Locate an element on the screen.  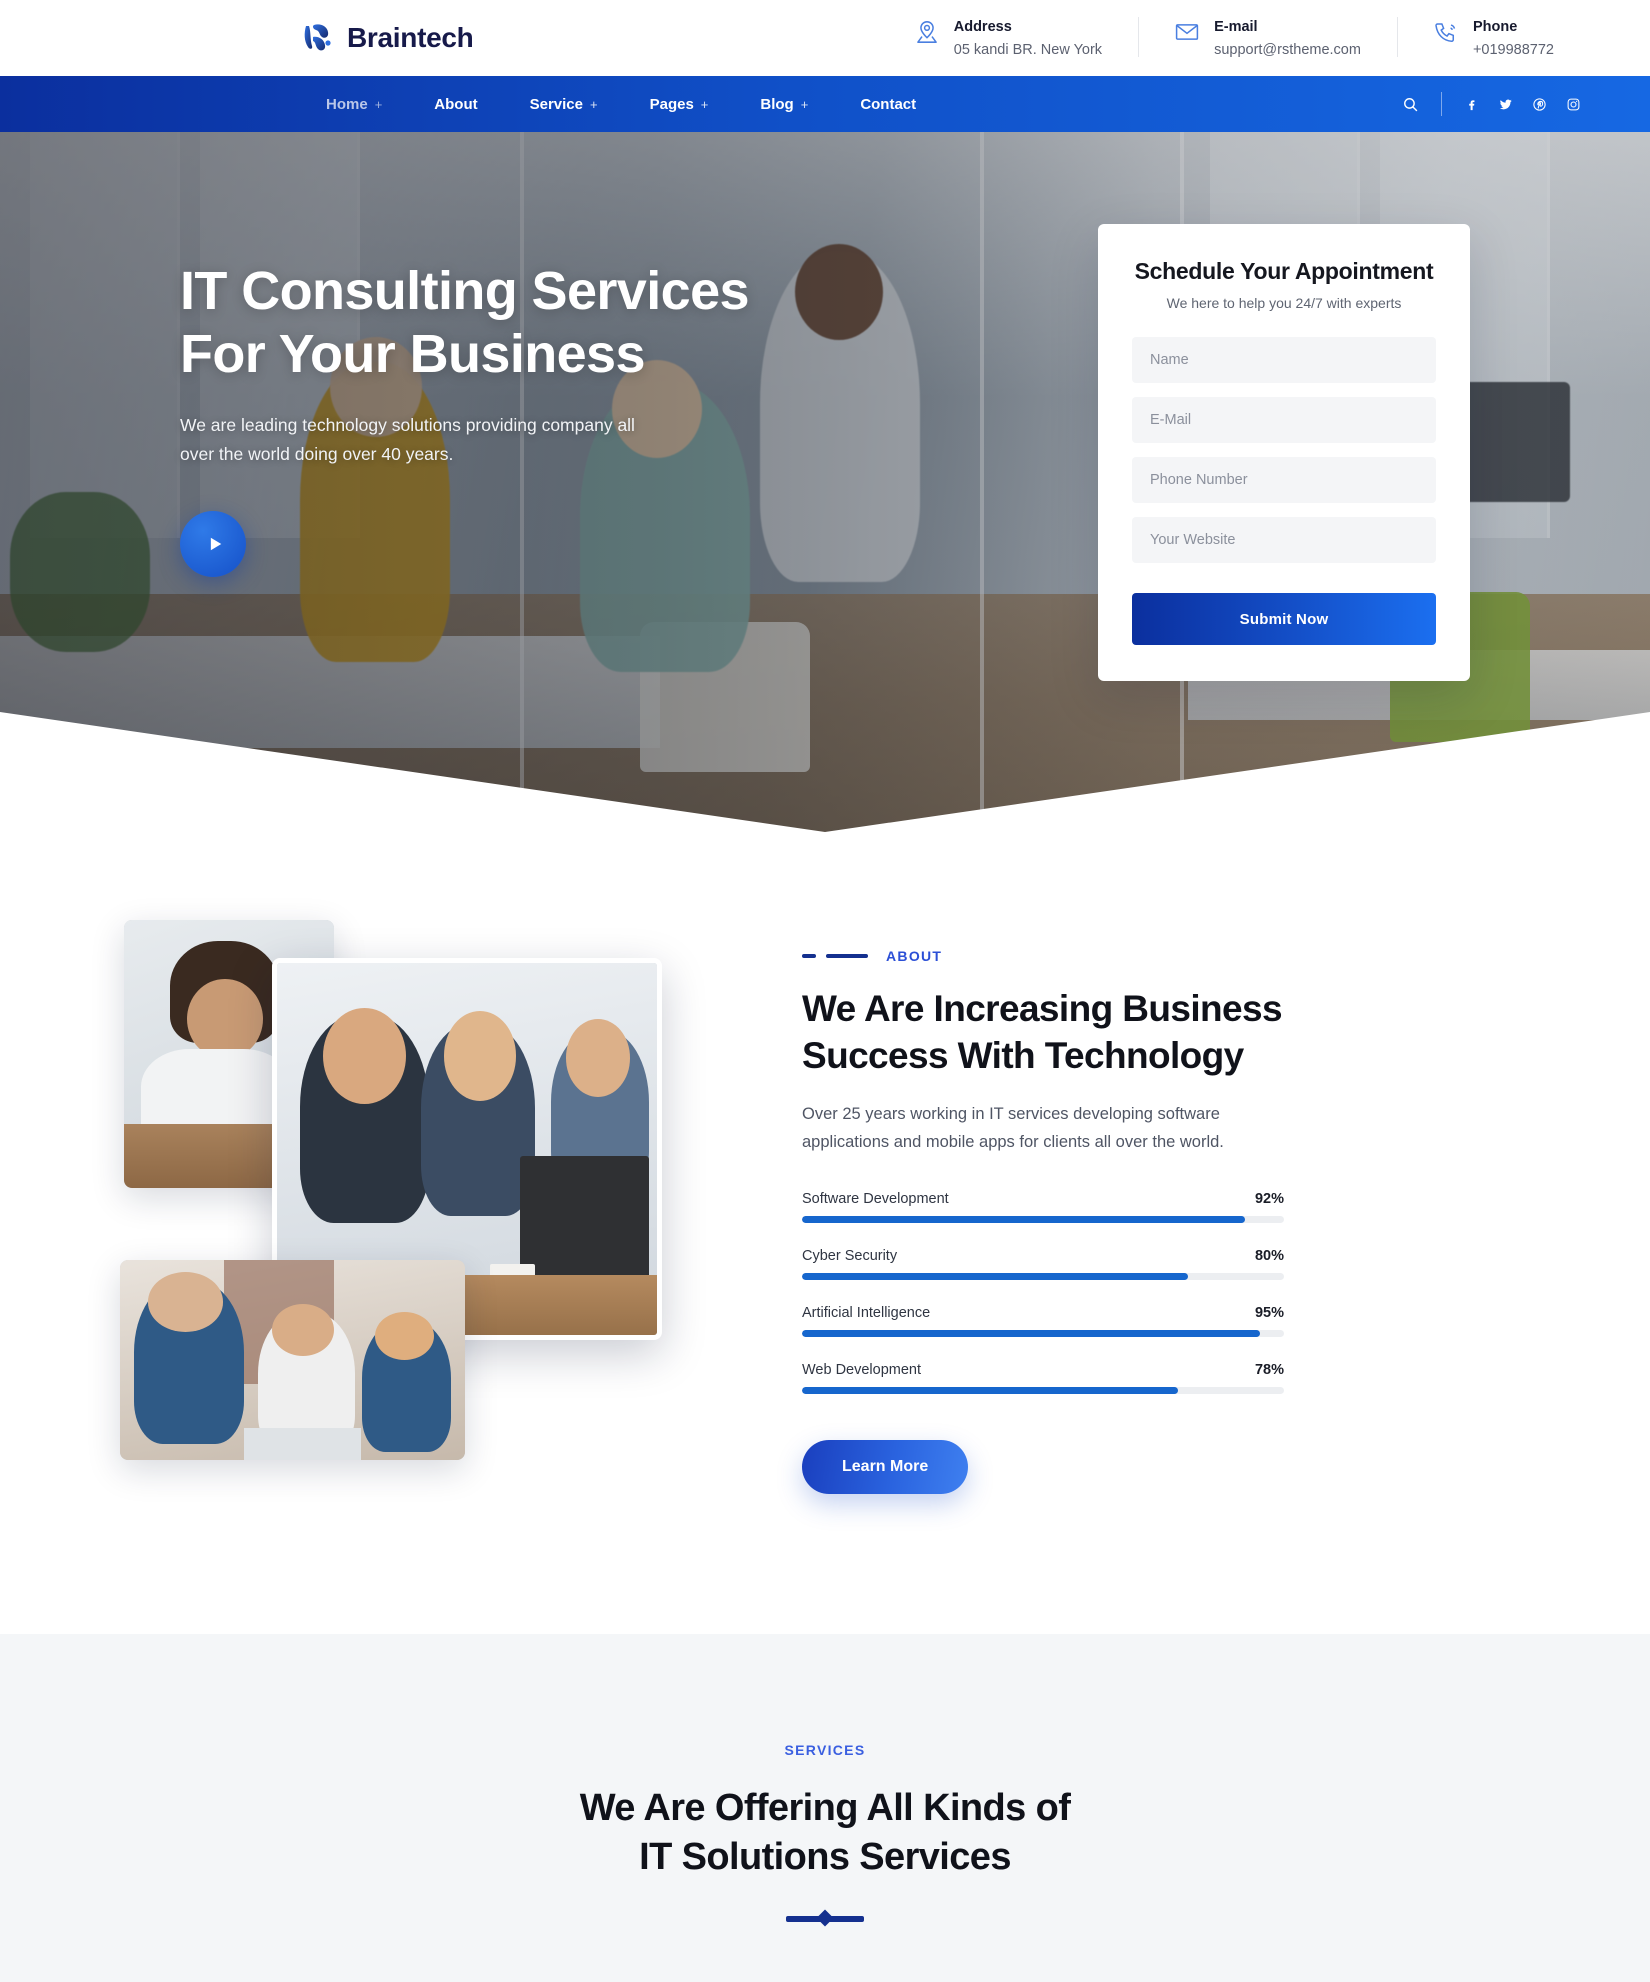
about-eyebrow-label: ABOUT is located at coordinates (914, 956).